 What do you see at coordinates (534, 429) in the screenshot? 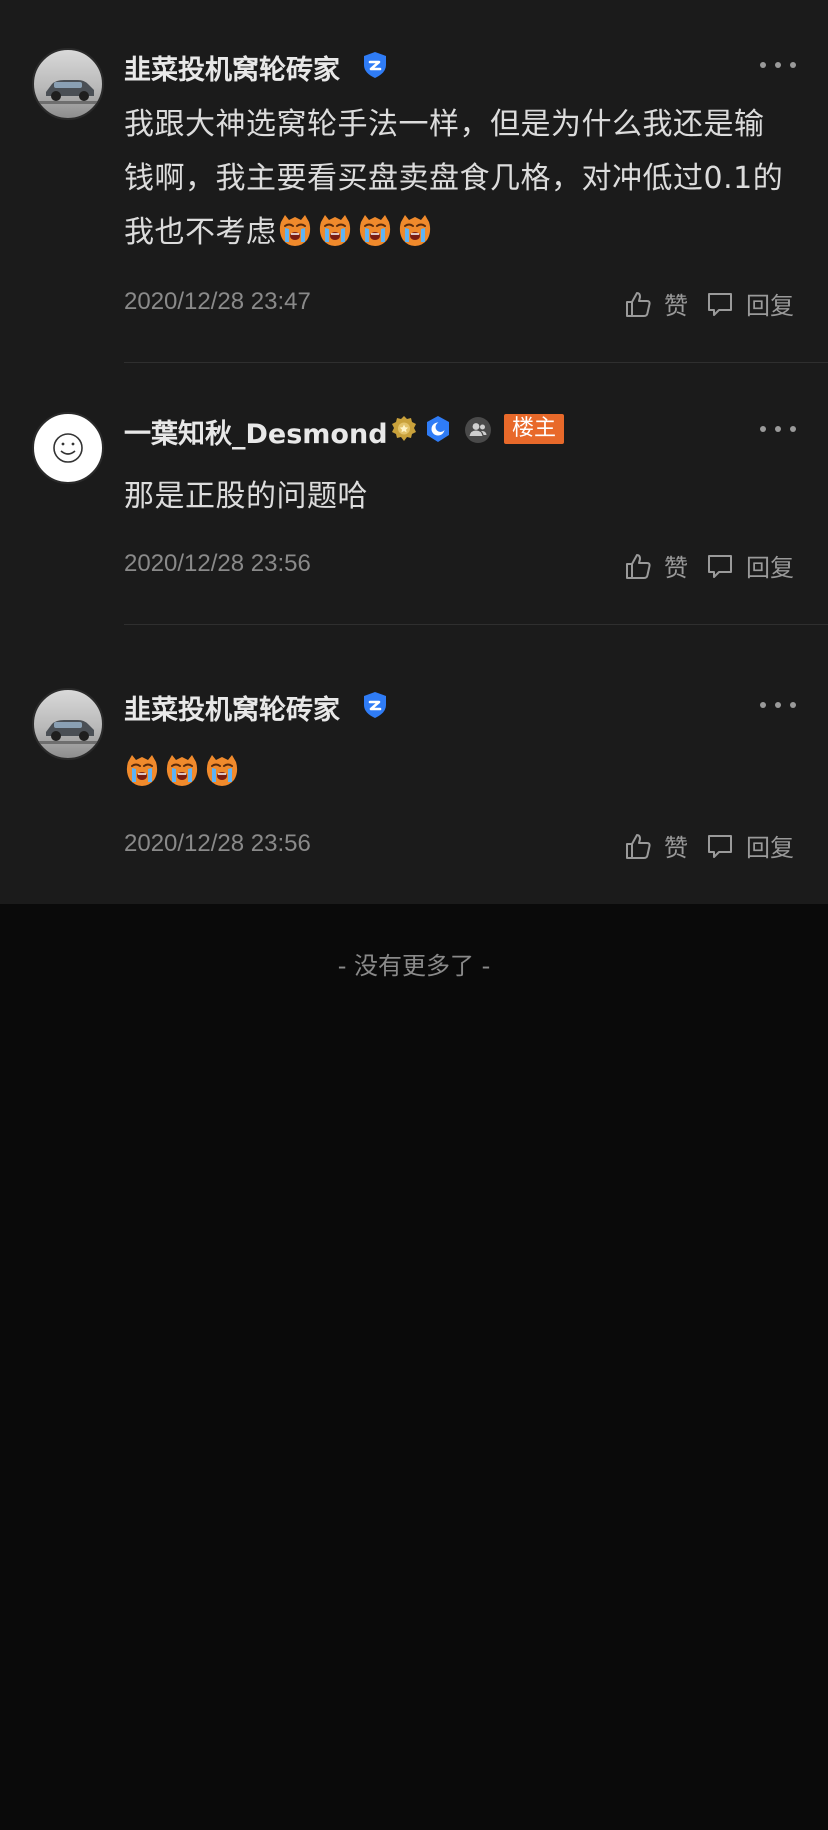
I see `op-tag: 楼主` at bounding box center [534, 429].